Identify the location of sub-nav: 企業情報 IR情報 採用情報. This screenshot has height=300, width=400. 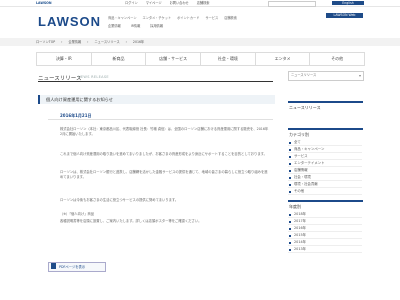
(135, 26).